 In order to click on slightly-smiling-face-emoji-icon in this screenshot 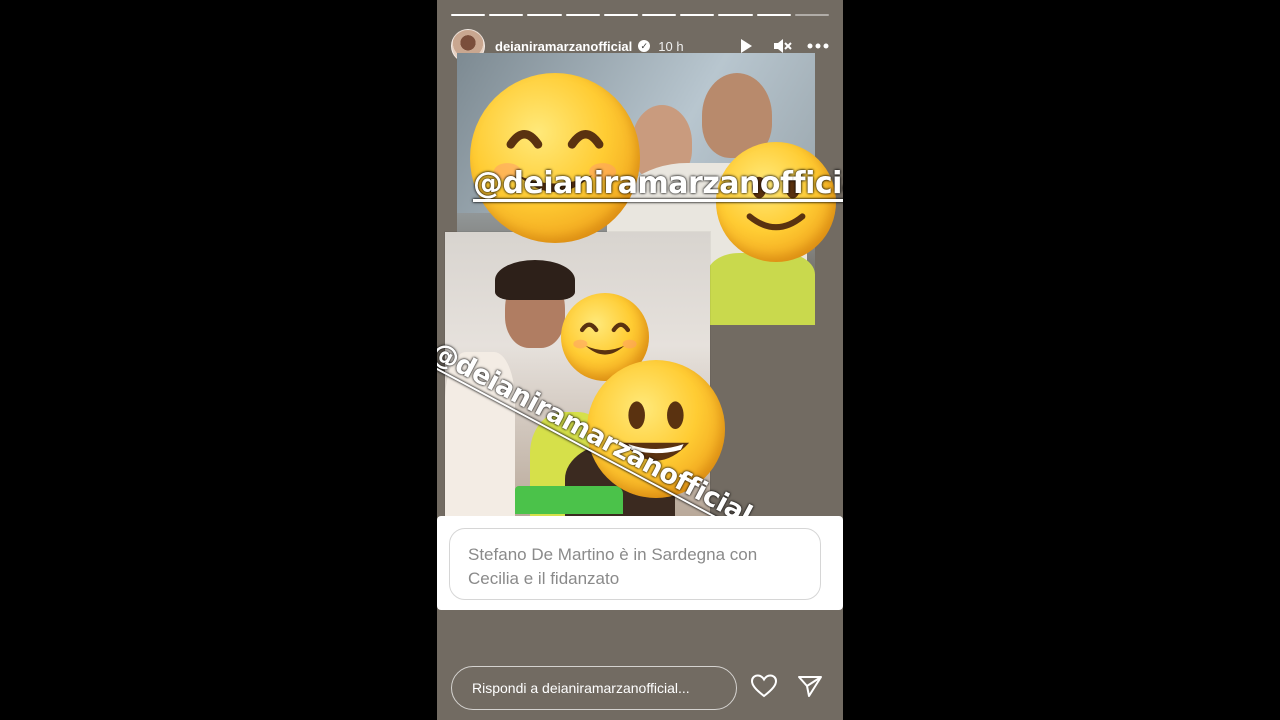, I will do `click(776, 202)`.